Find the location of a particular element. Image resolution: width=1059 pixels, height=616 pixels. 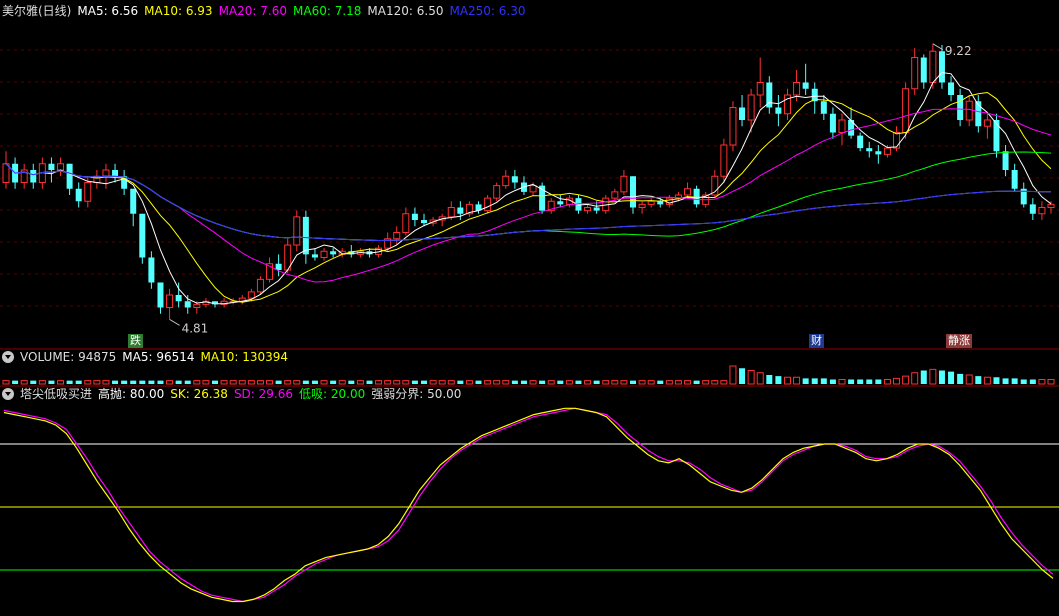

ma60-label: MA60: 7.18 is located at coordinates (327, 11).